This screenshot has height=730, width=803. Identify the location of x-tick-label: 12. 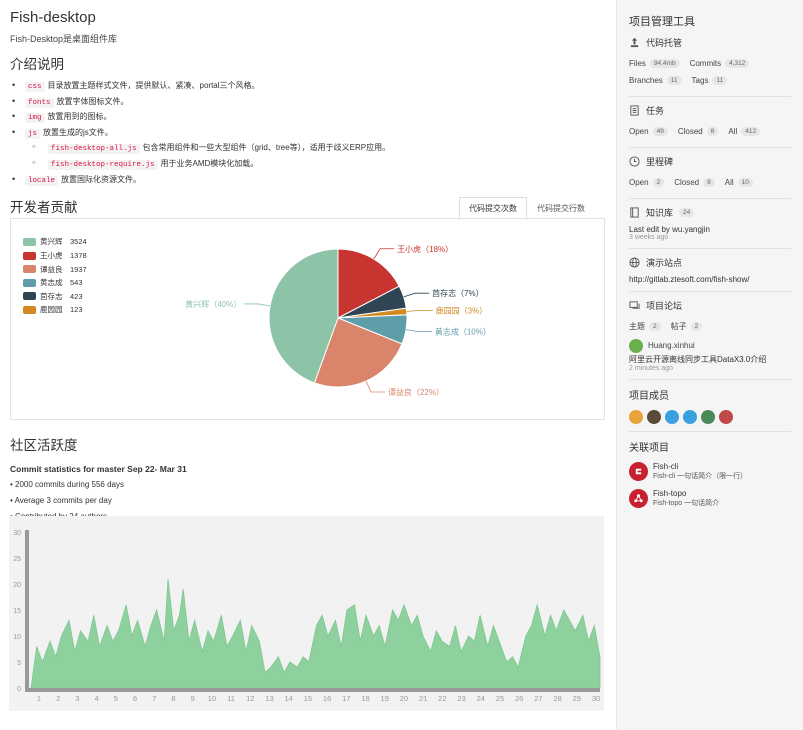
(250, 698).